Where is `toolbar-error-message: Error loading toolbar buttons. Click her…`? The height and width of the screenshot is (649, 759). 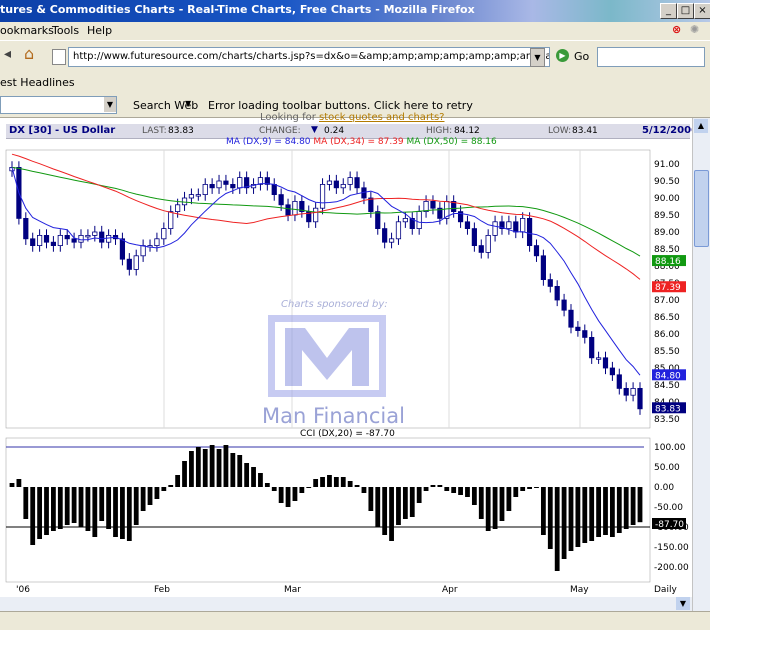
toolbar-error-message: Error loading toolbar buttons. Click her… is located at coordinates (340, 105).